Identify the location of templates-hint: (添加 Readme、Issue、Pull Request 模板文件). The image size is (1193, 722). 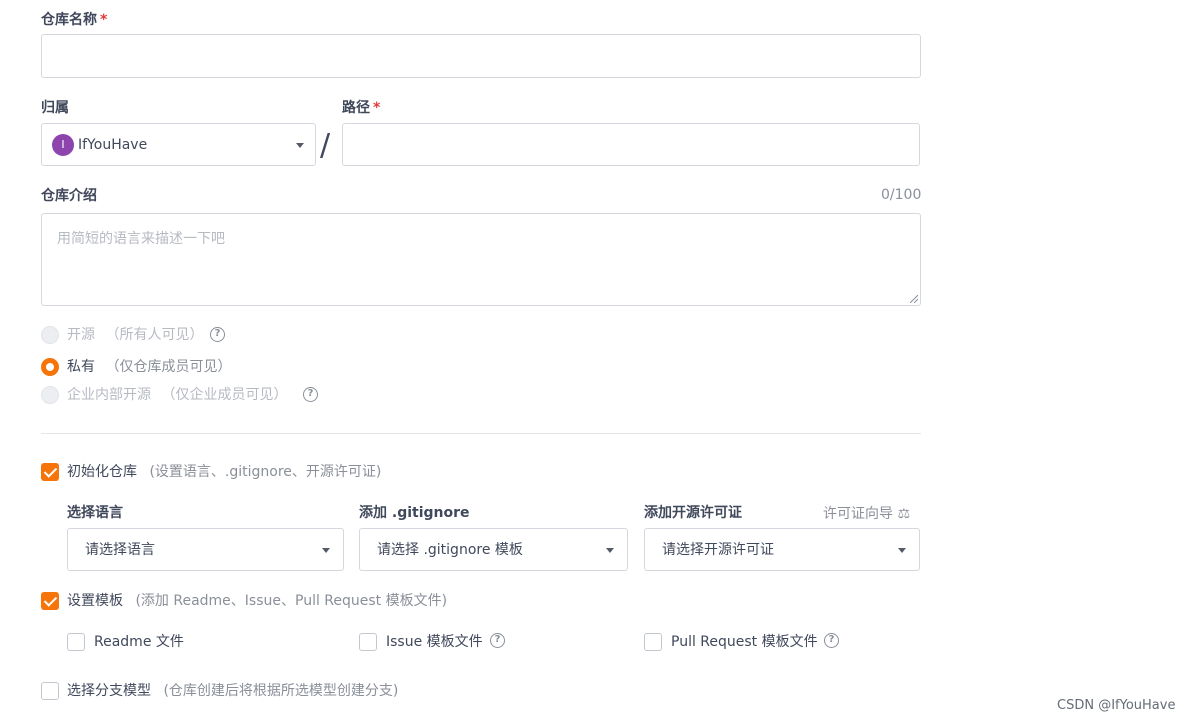
(291, 601).